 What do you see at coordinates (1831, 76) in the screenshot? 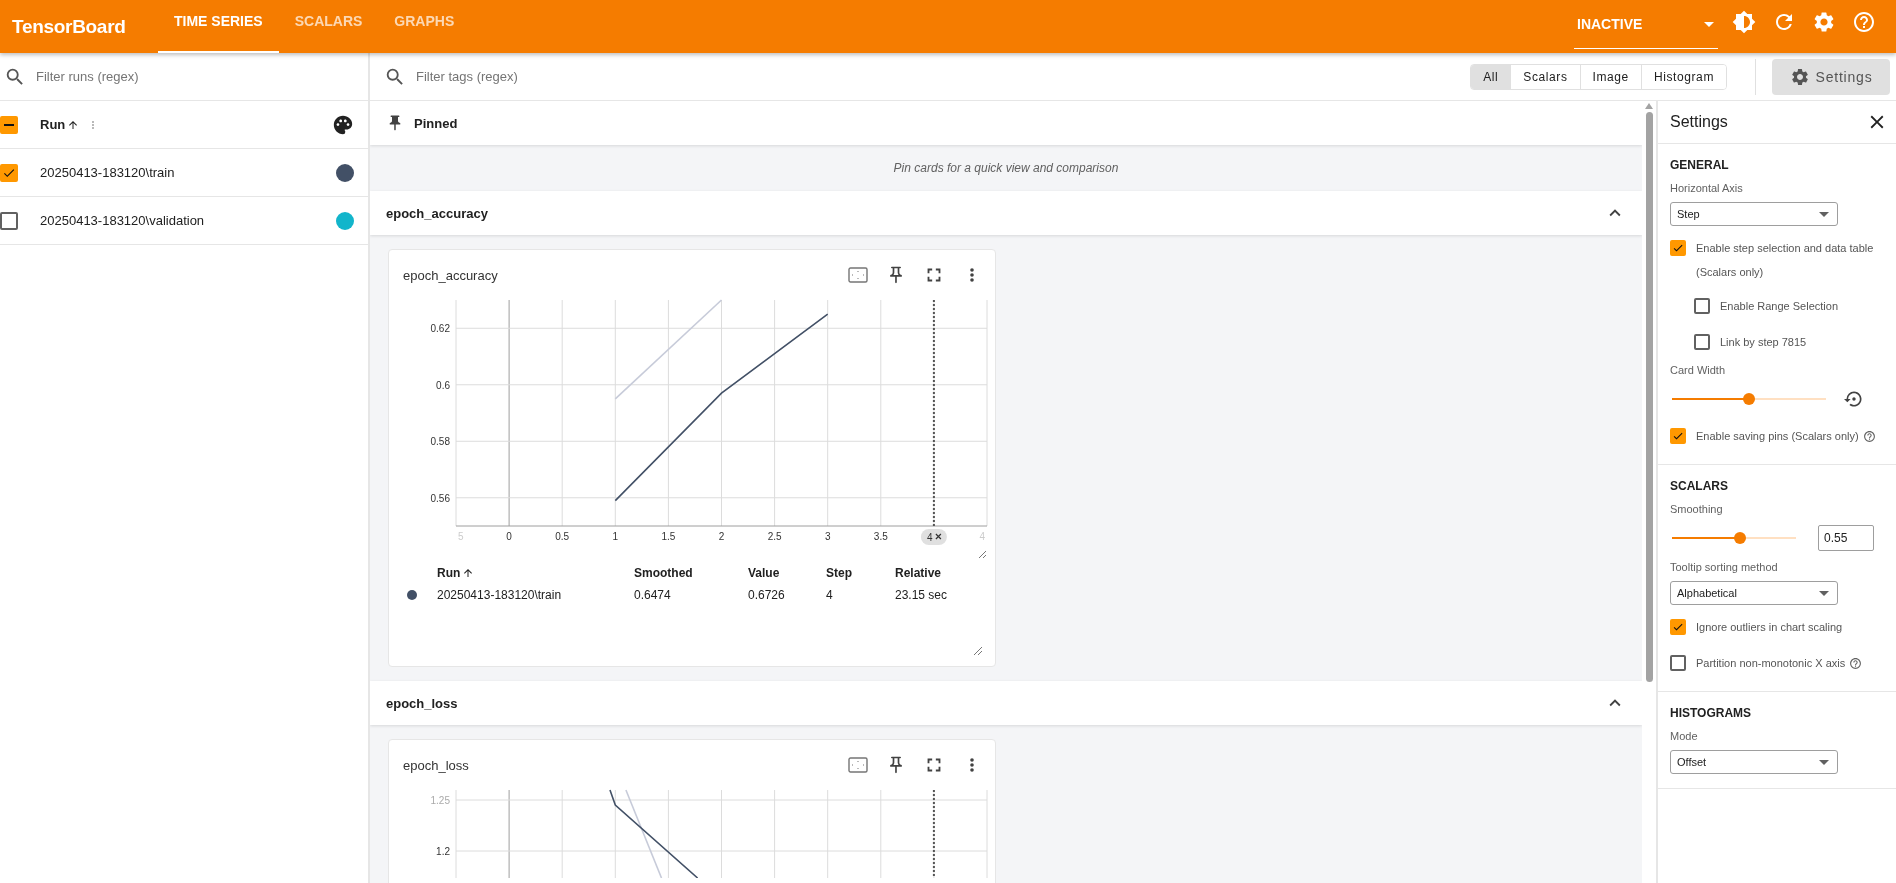
I see `settings-toggle-button: Settings` at bounding box center [1831, 76].